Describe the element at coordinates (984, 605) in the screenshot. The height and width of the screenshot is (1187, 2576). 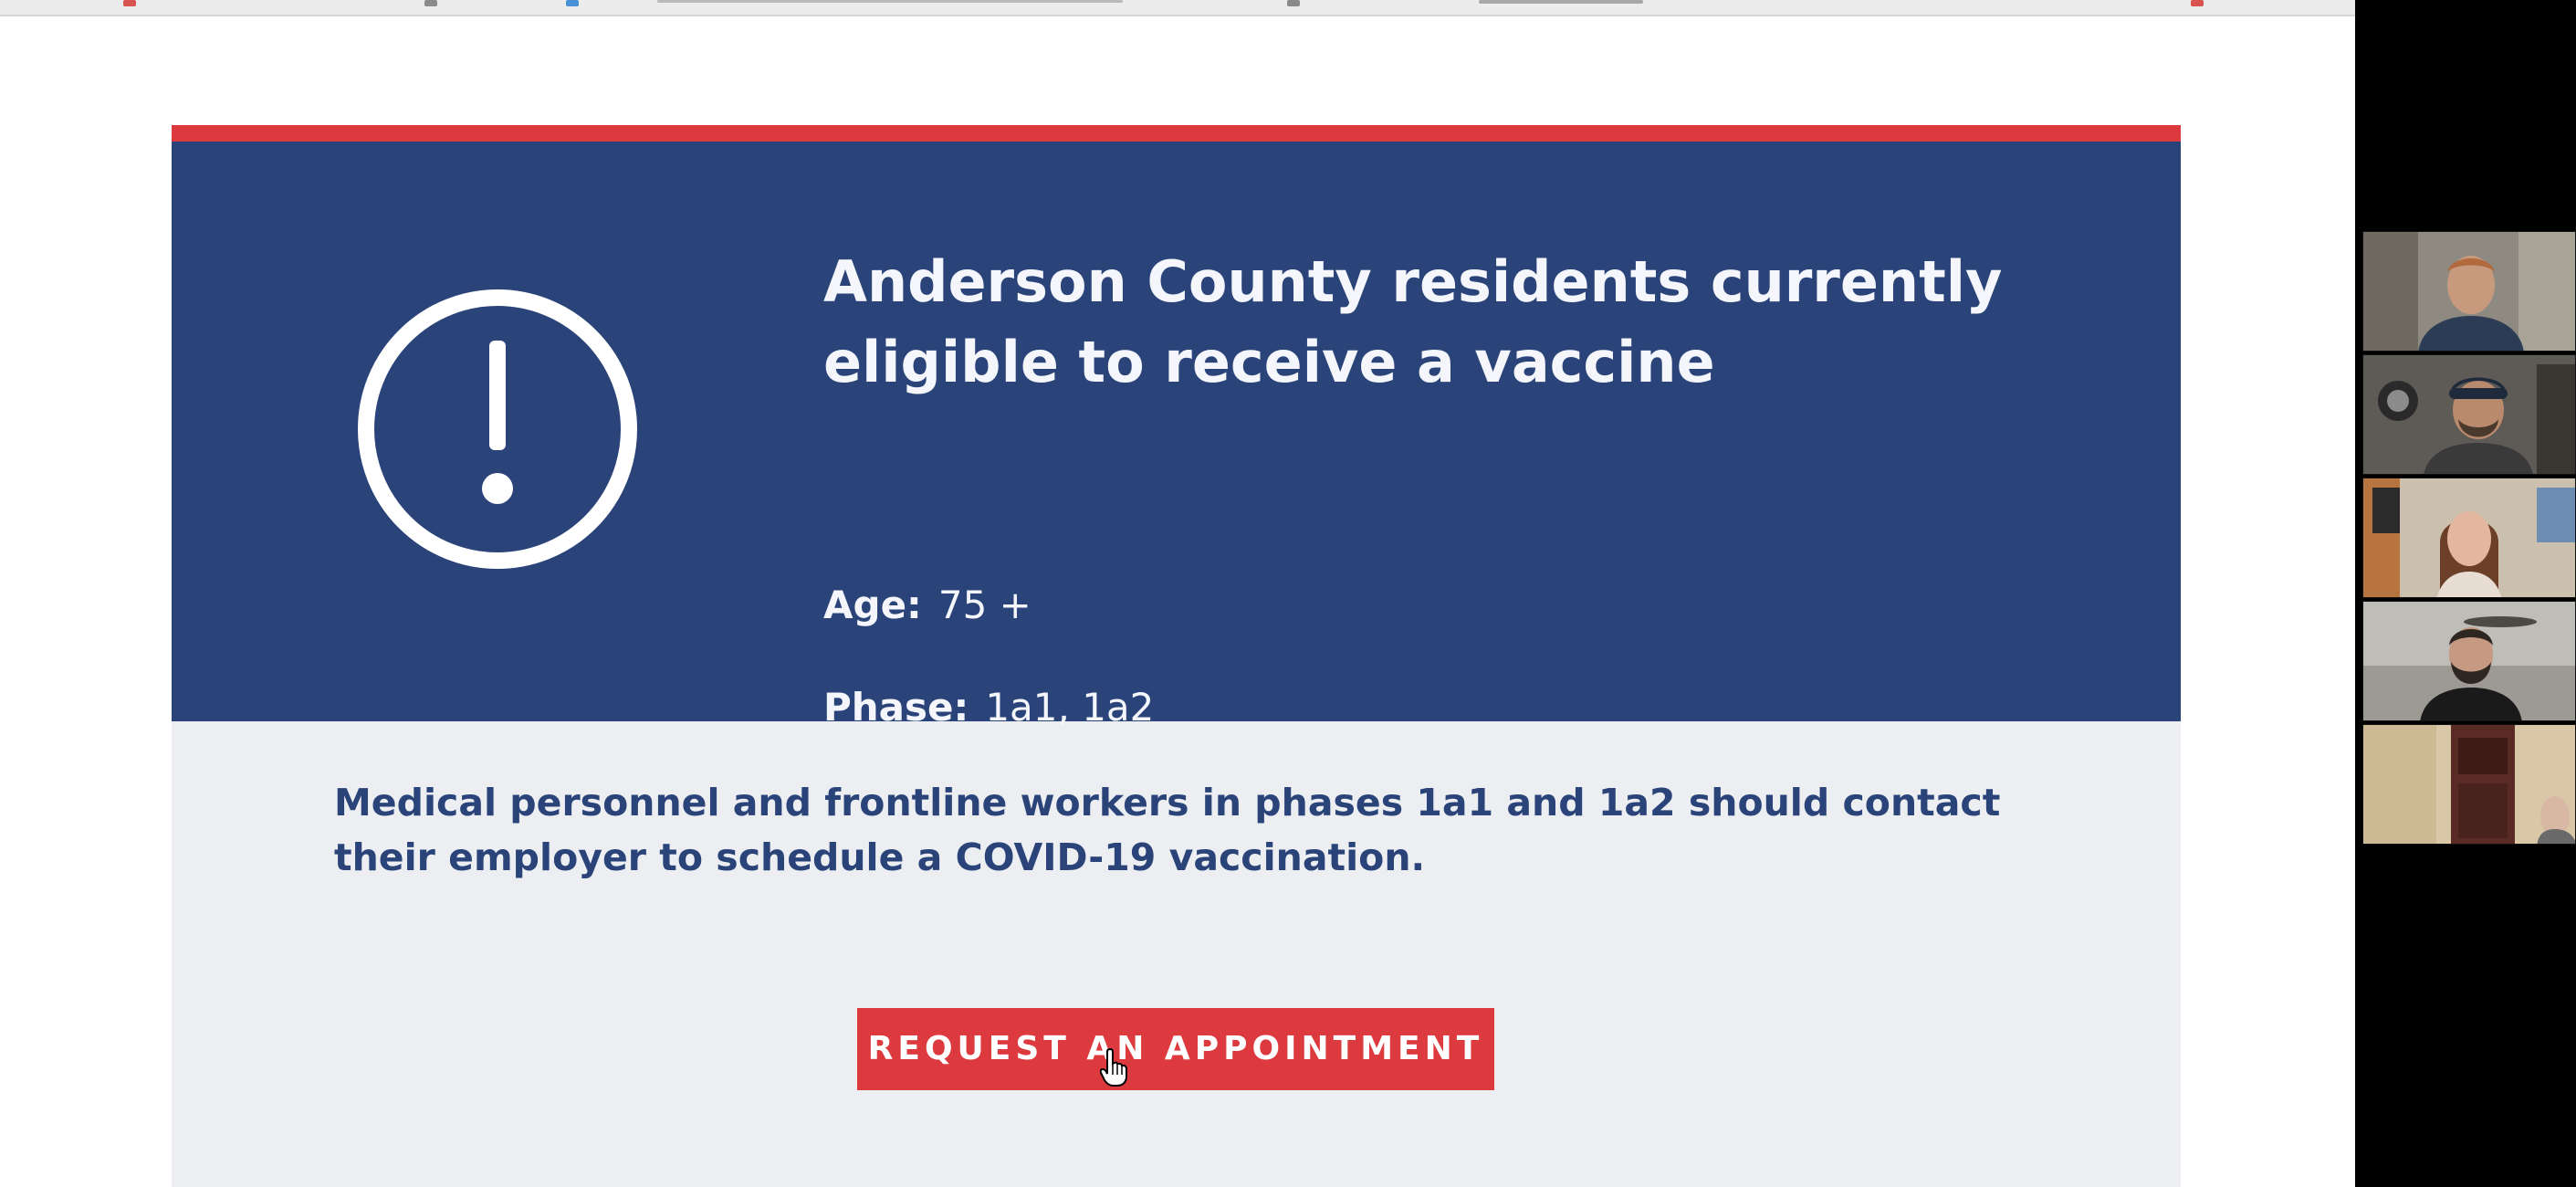
I see `age-value: 75 +` at that location.